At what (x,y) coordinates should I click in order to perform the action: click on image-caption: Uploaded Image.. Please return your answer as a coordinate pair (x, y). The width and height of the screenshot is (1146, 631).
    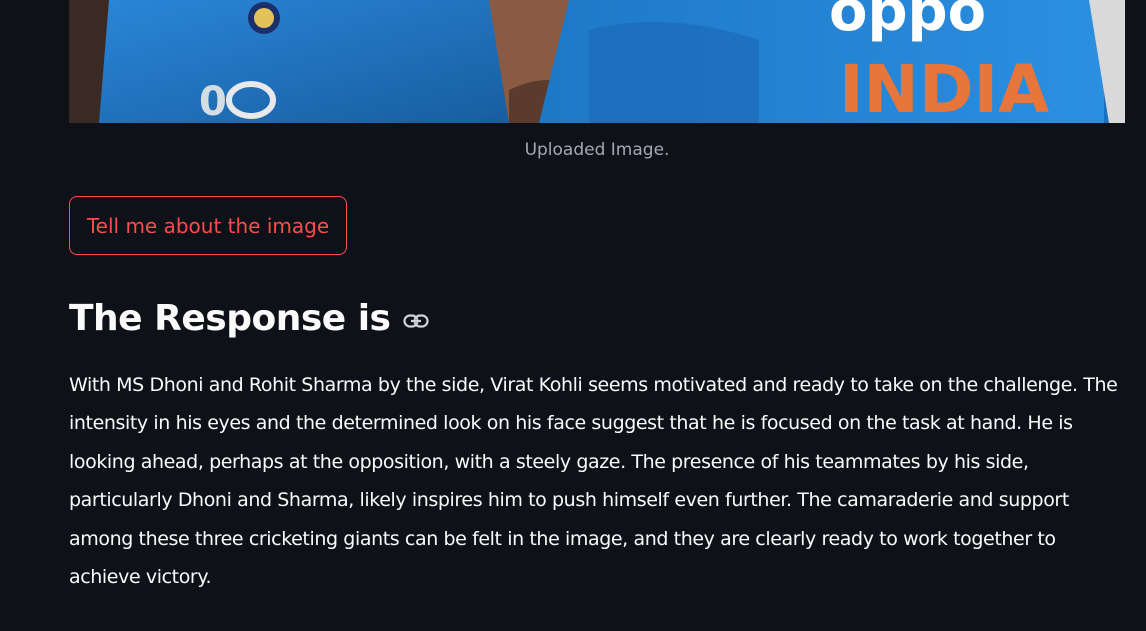
    Looking at the image, I should click on (597, 150).